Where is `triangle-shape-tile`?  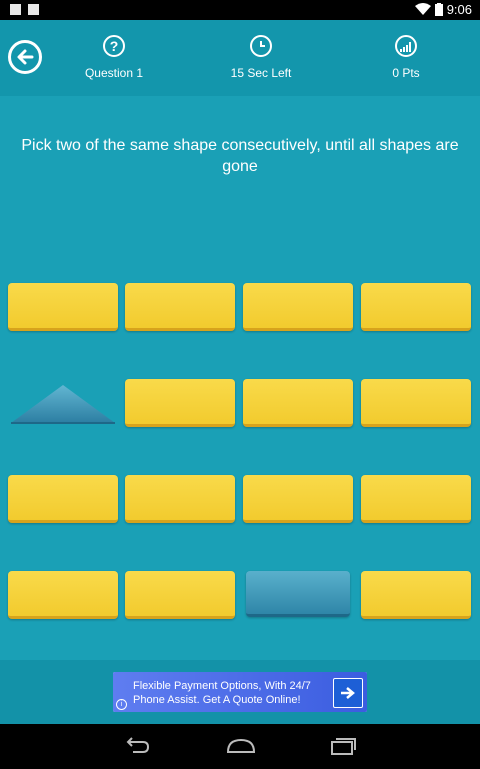
triangle-shape-tile is located at coordinates (63, 403).